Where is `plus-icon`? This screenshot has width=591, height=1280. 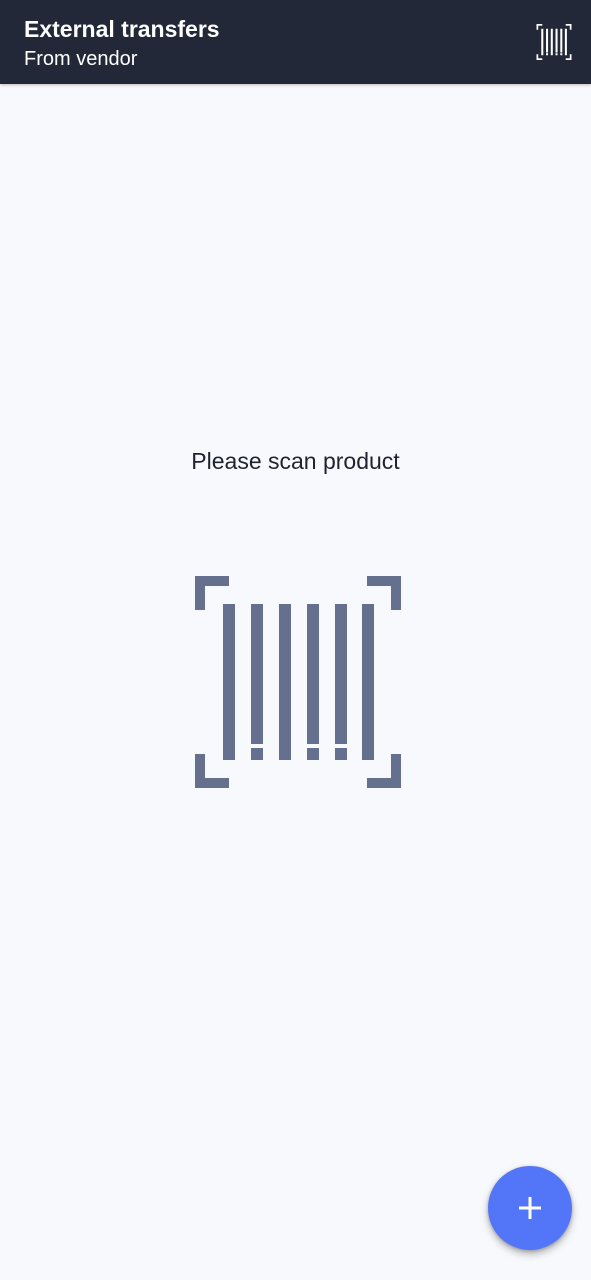 plus-icon is located at coordinates (530, 1208).